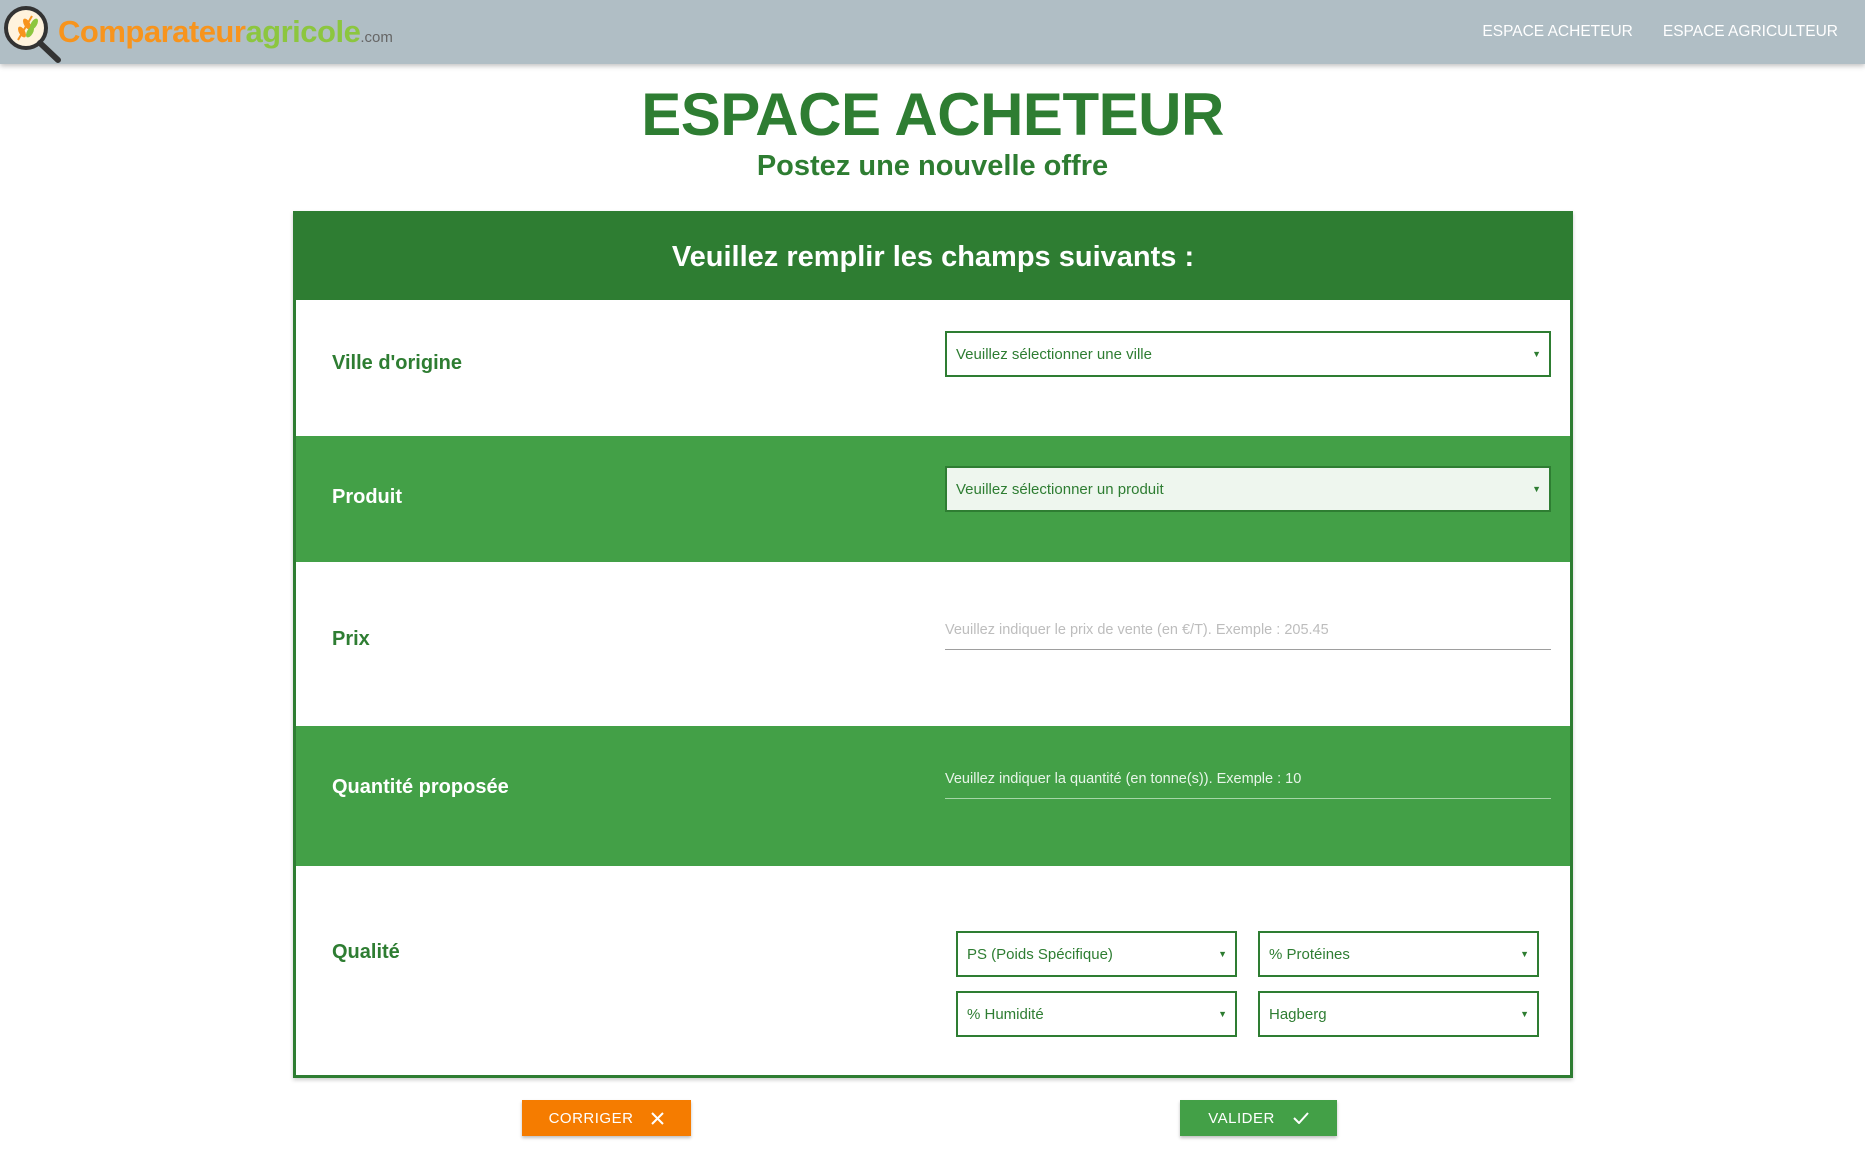 Image resolution: width=1865 pixels, height=1156 pixels. I want to click on magnifier-wheat-logo-icon, so click(32, 34).